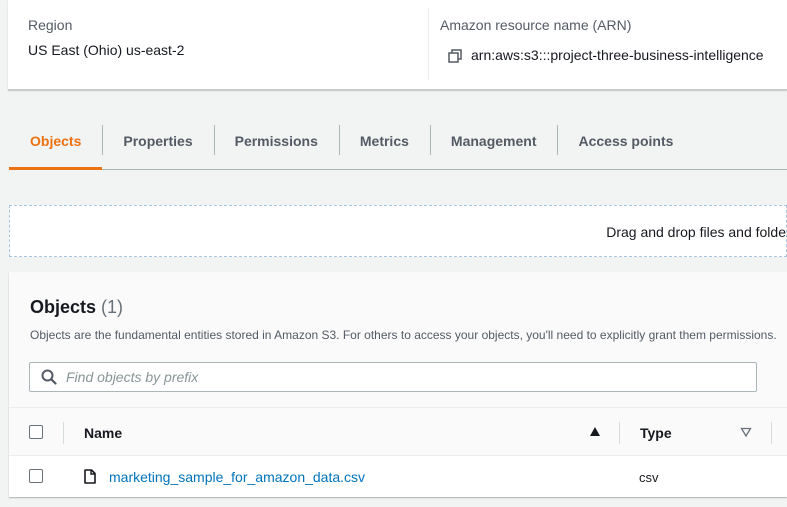 Image resolution: width=787 pixels, height=507 pixels. I want to click on tab-management: Management, so click(493, 140).